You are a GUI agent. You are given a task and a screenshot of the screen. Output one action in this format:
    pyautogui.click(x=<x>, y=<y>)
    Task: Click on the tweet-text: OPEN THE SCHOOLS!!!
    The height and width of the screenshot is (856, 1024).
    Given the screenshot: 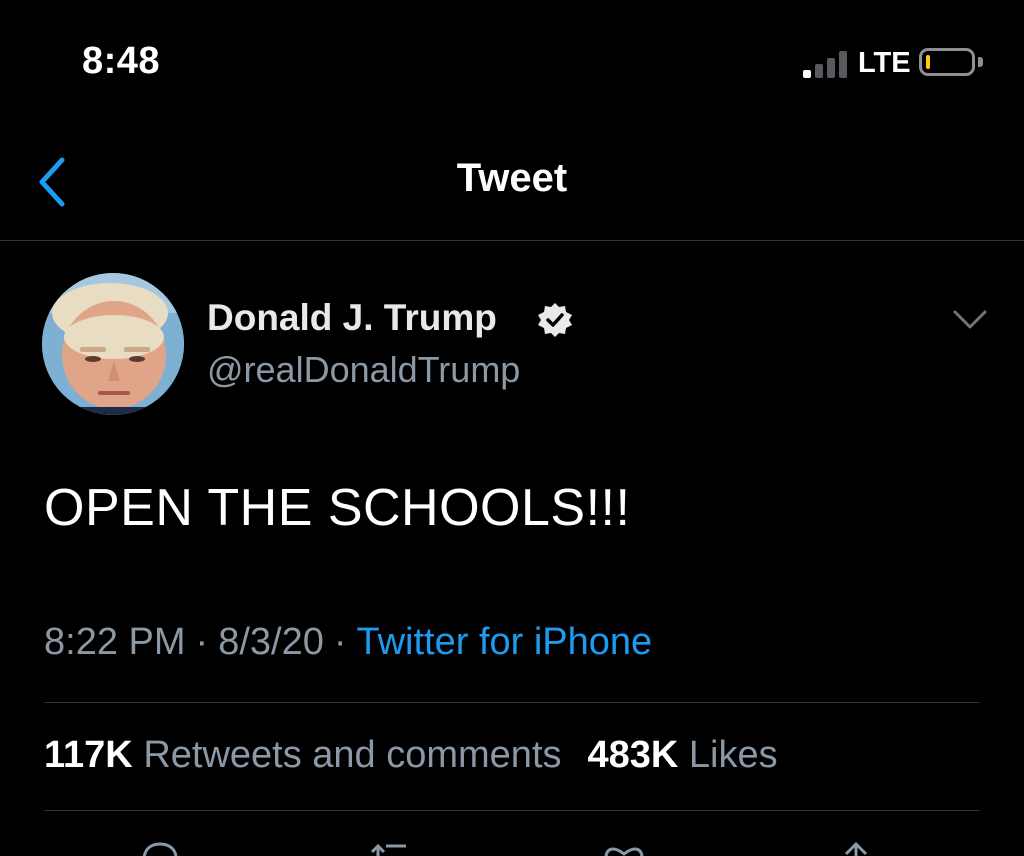 What is the action you would take?
    pyautogui.click(x=337, y=508)
    